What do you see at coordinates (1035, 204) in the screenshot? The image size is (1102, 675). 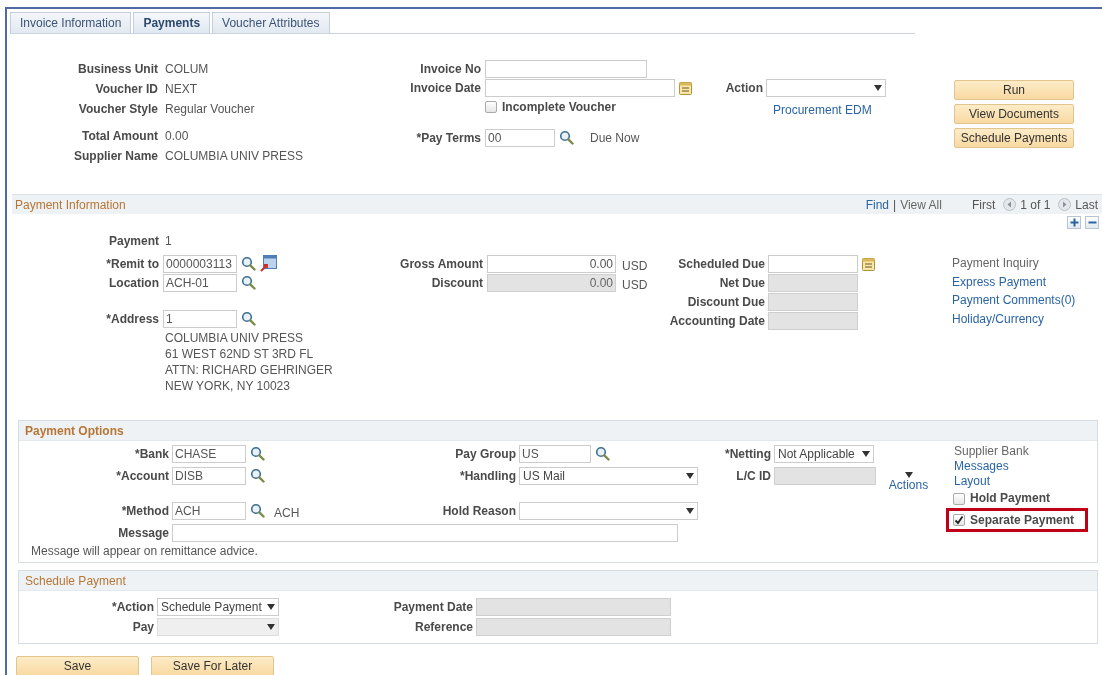 I see `page-count: 1 of 1` at bounding box center [1035, 204].